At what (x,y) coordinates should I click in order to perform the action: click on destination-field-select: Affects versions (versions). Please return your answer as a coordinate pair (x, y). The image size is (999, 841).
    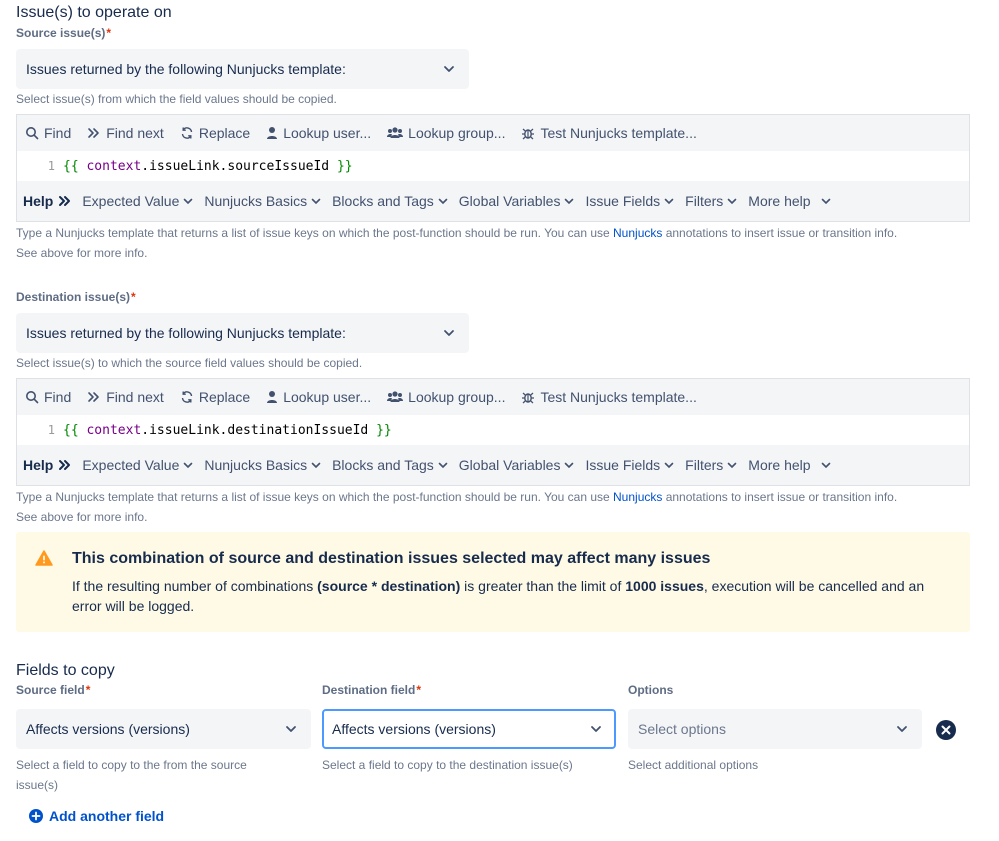
    Looking at the image, I should click on (469, 729).